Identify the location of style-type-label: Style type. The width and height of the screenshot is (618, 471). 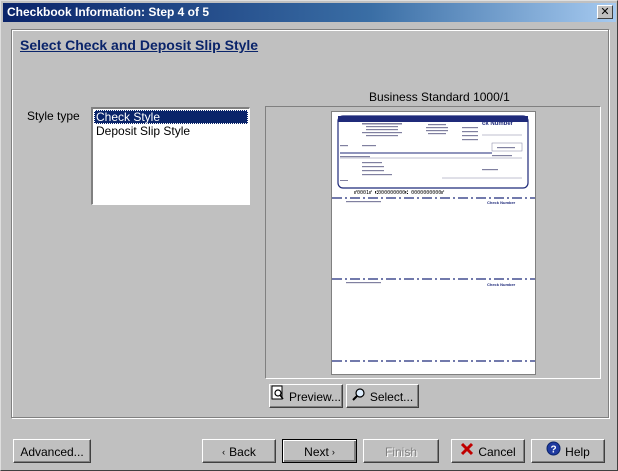
(53, 116).